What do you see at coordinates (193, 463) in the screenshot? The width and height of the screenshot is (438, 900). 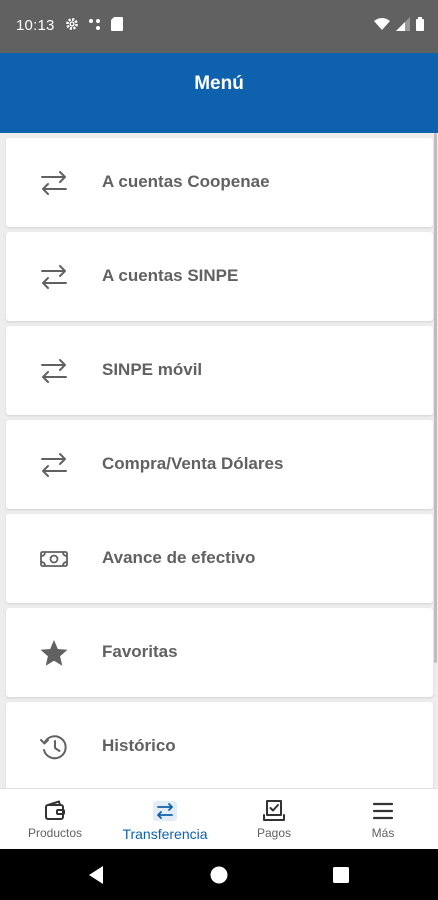 I see `menu-item-label: Compra/Venta Dólares` at bounding box center [193, 463].